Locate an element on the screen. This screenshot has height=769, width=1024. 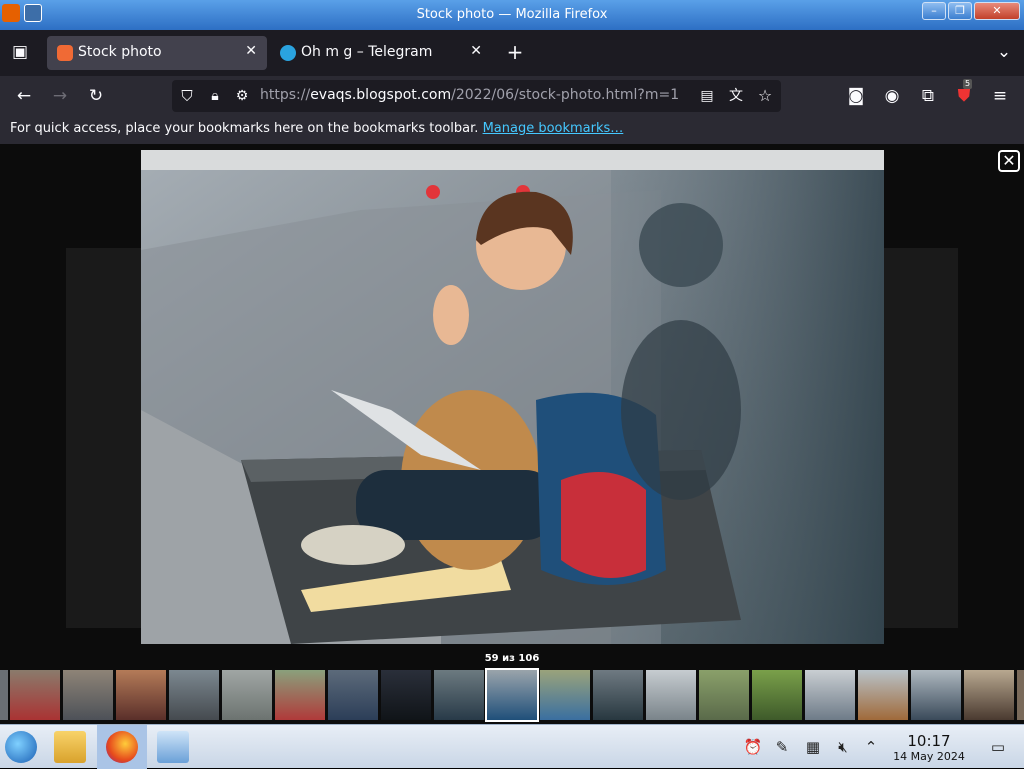
clipboard-icon: ✎ is located at coordinates (782, 747).